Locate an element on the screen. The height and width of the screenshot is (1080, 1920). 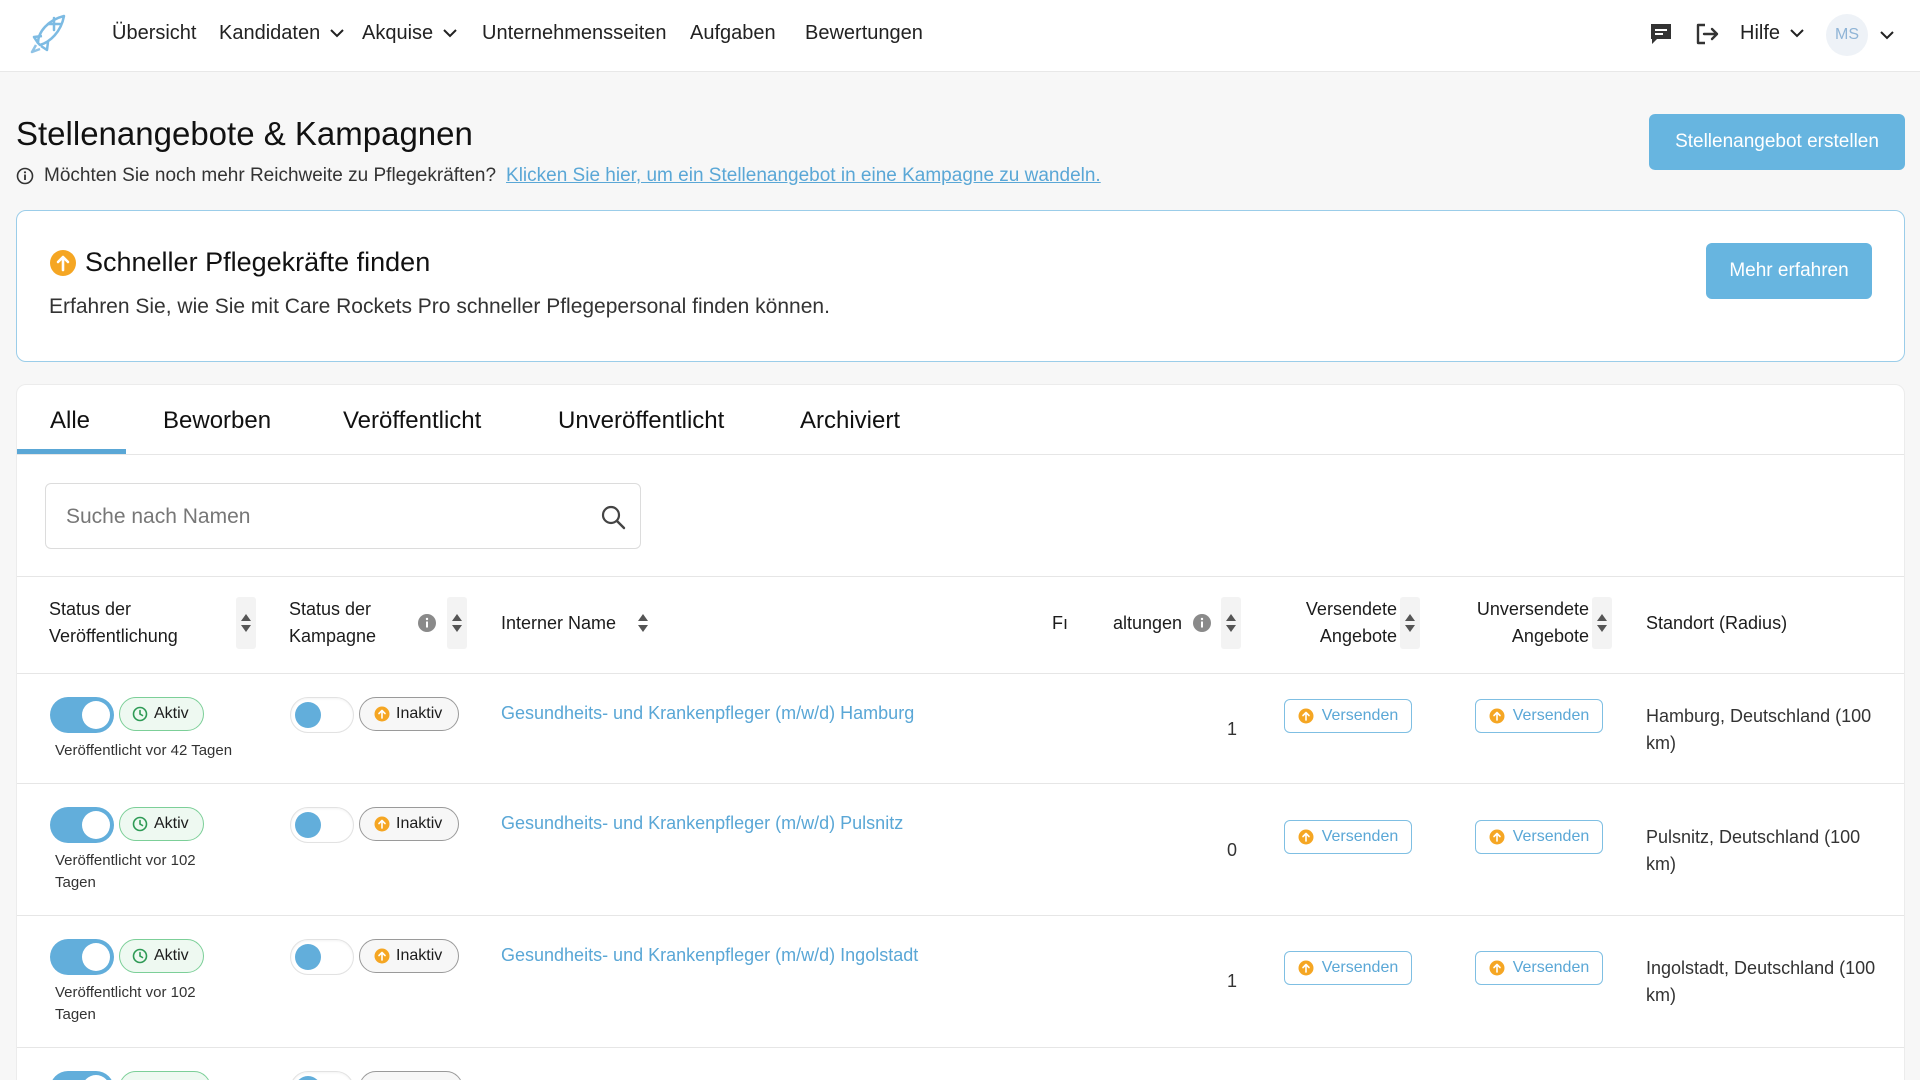
tab-unpublished: Unveröffentlicht is located at coordinates (641, 421).